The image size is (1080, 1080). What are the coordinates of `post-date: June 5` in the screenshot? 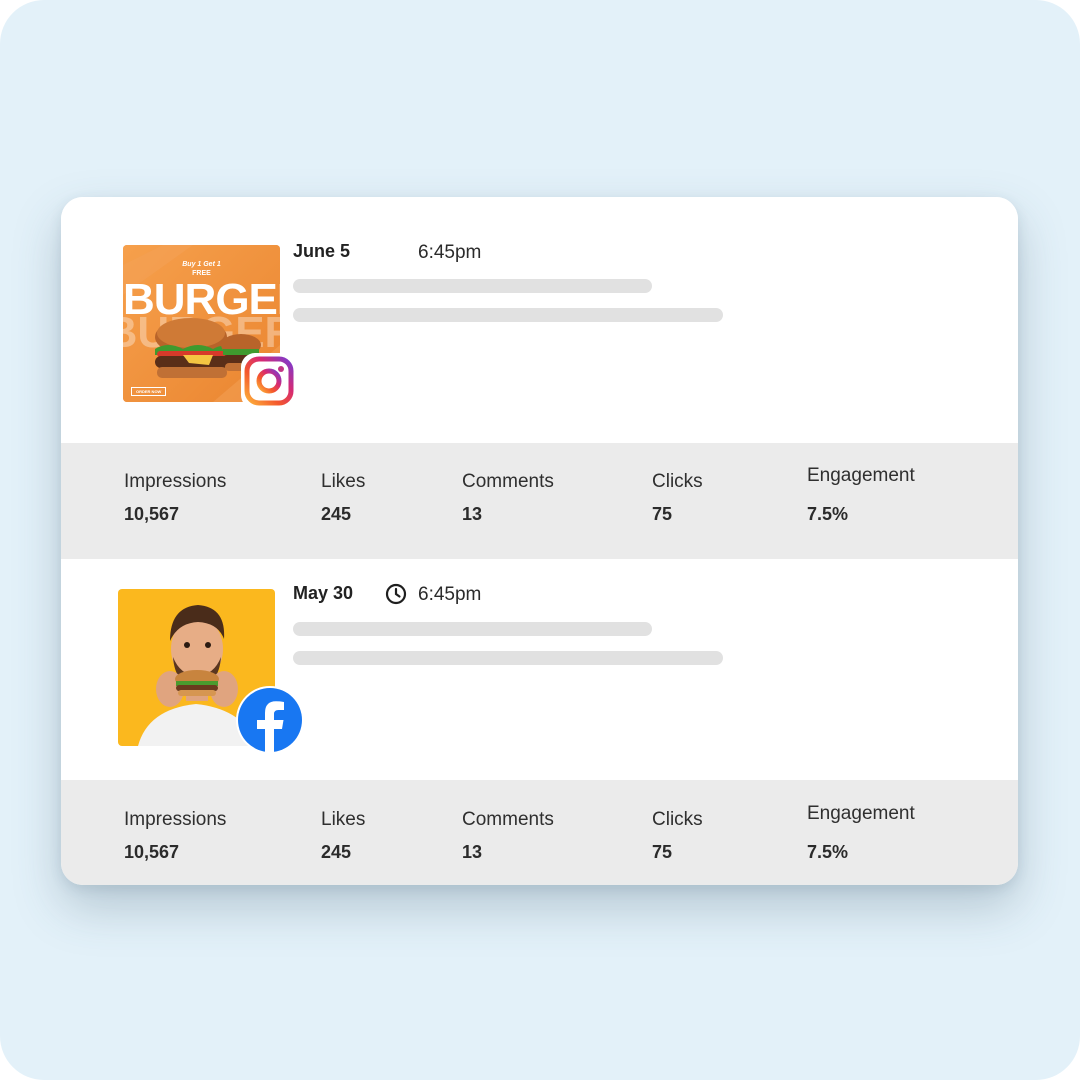 It's located at (322, 251).